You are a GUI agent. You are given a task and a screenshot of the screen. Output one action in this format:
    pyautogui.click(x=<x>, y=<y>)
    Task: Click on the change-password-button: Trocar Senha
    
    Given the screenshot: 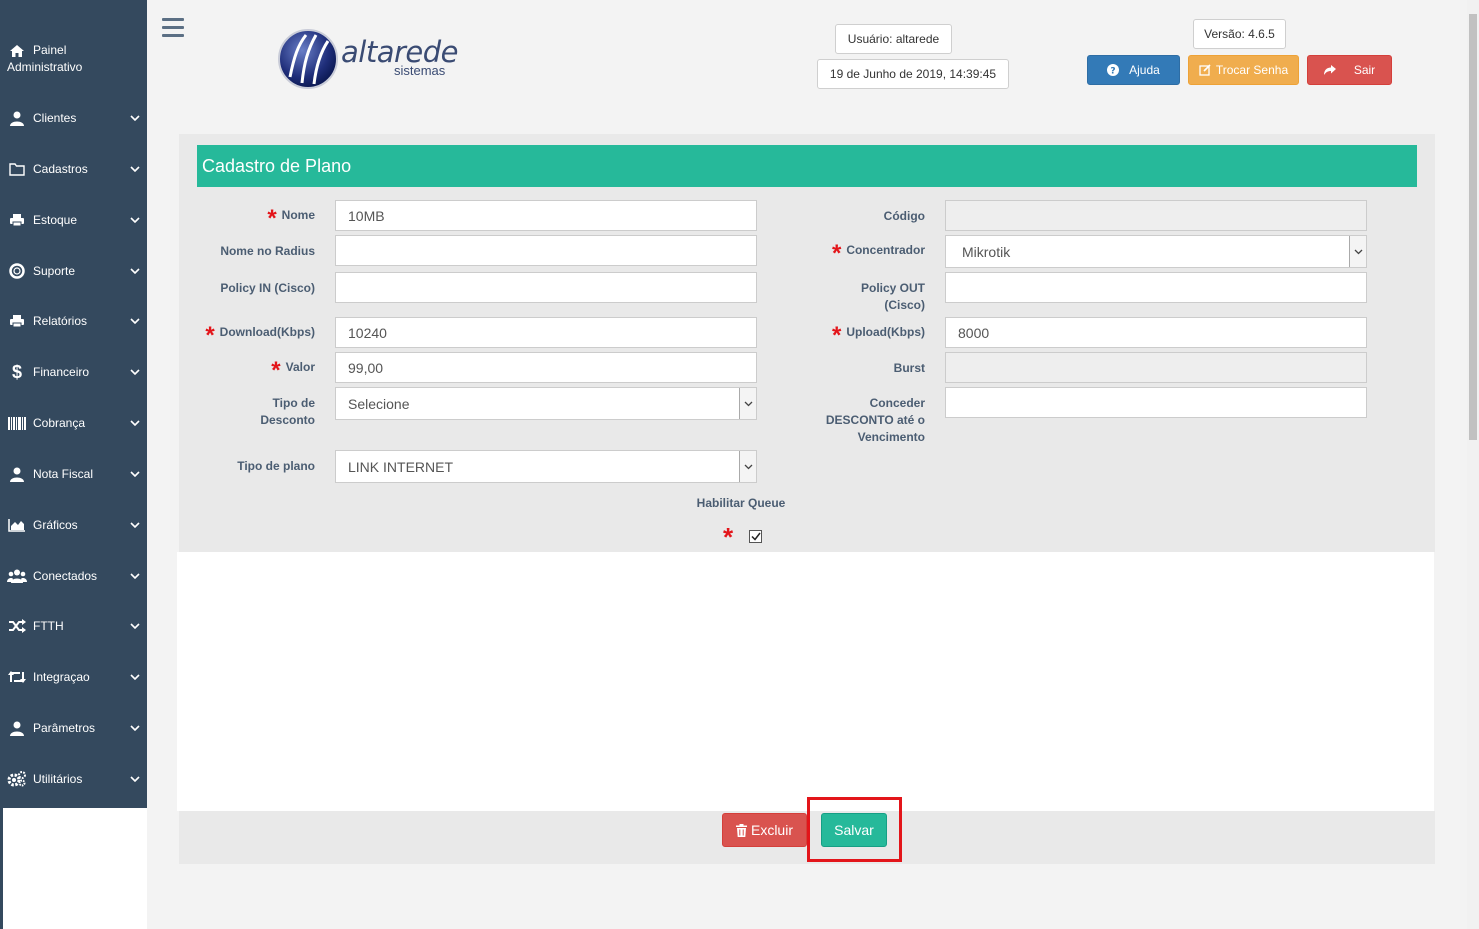 What is the action you would take?
    pyautogui.click(x=1243, y=70)
    